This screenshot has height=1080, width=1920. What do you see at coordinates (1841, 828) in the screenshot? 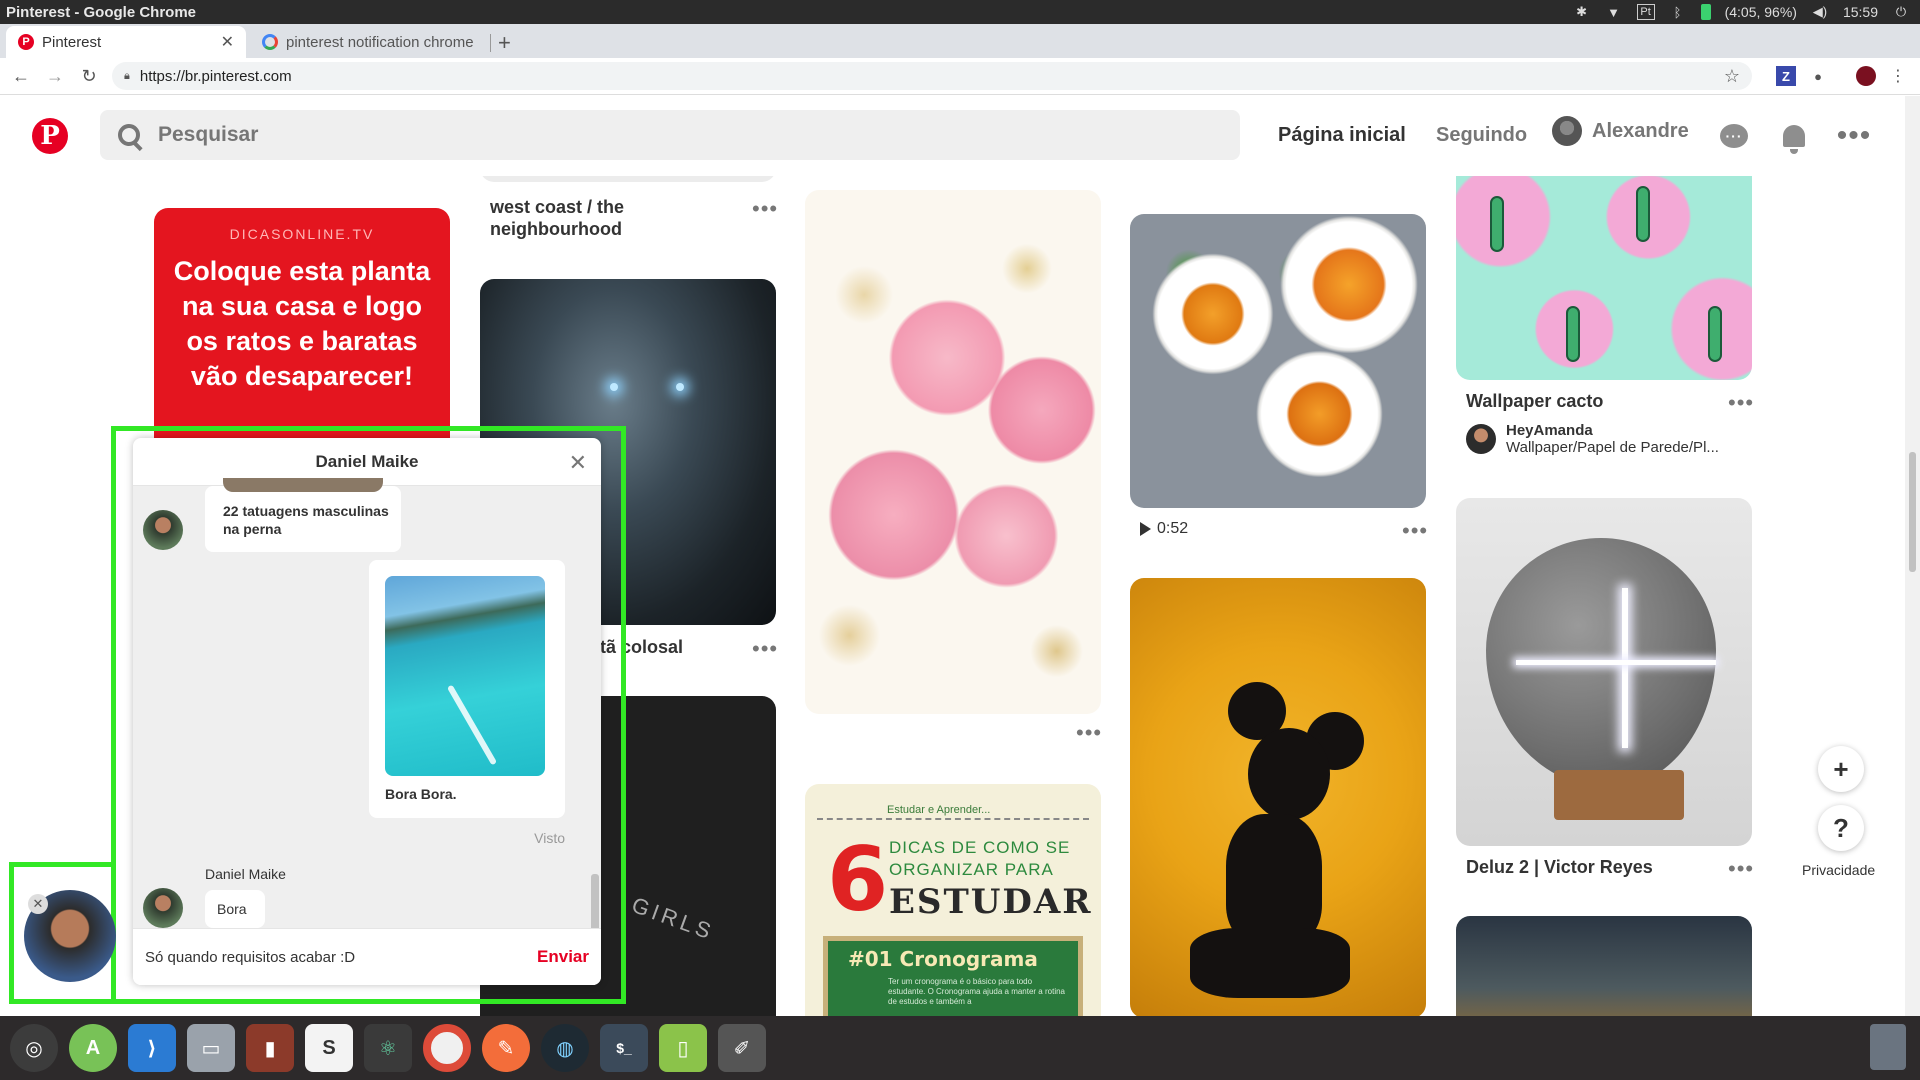
I see `help-button: ?` at bounding box center [1841, 828].